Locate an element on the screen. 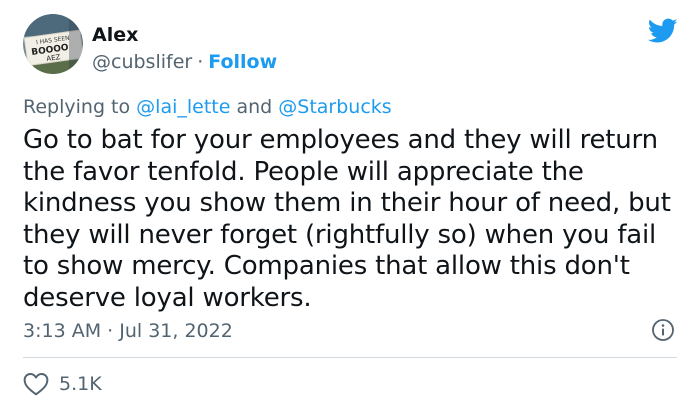  replying-to: Replying to @lai_lette and @Starbucks is located at coordinates (207, 107).